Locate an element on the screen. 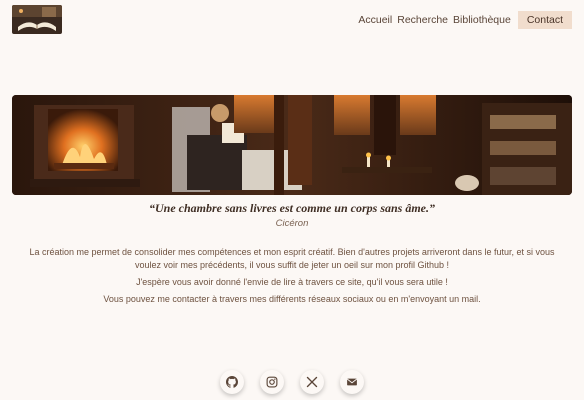 This screenshot has height=400, width=584. github-link is located at coordinates (232, 382).